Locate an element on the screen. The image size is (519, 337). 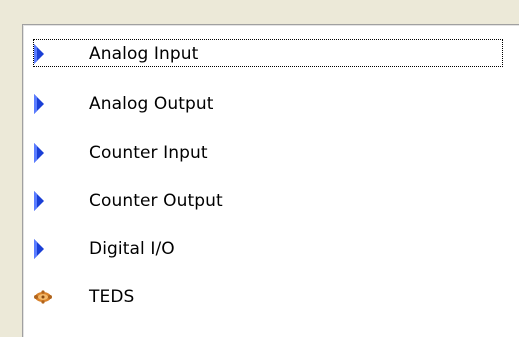
list-item-label: Counter Input is located at coordinates (148, 153).